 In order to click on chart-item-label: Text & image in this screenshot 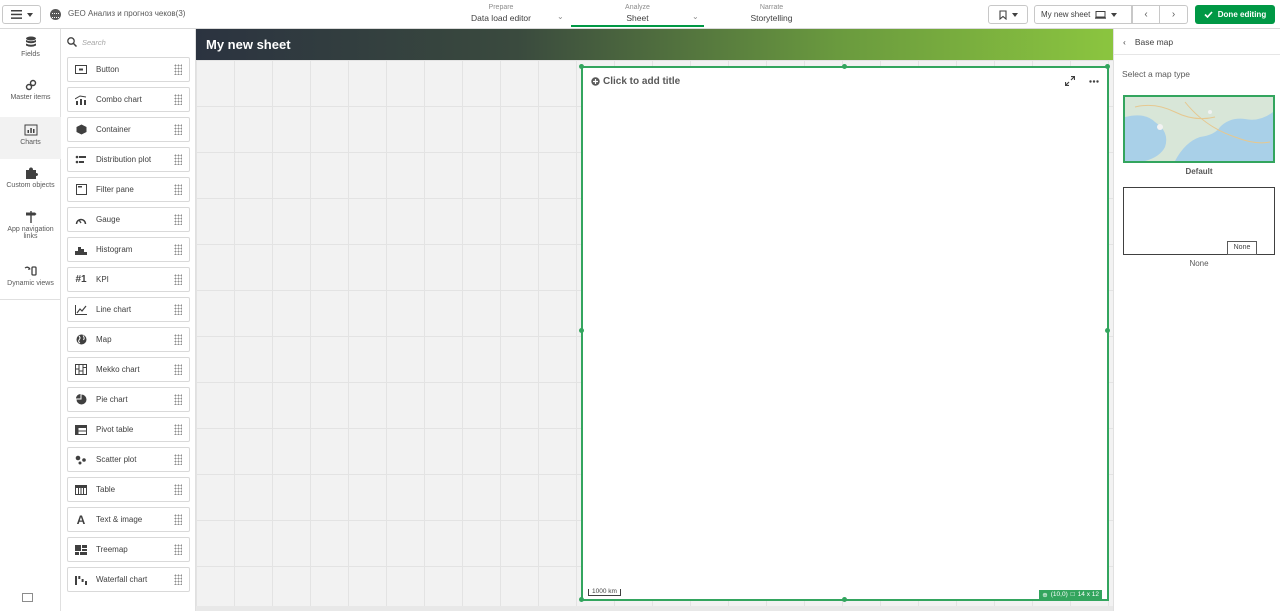, I will do `click(119, 519)`.